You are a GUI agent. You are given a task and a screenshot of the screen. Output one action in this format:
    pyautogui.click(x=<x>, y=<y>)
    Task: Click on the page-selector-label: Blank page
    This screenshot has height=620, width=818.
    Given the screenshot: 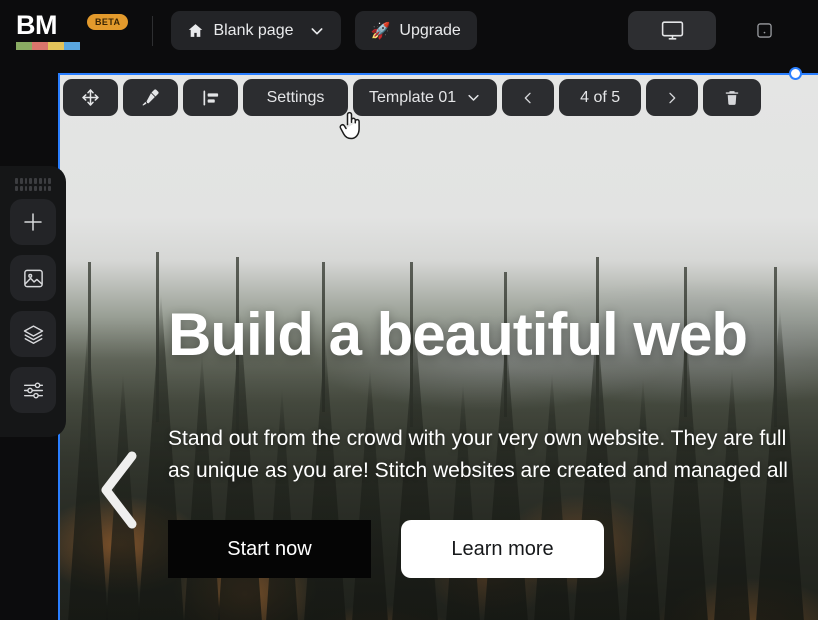 What is the action you would take?
    pyautogui.click(x=253, y=30)
    